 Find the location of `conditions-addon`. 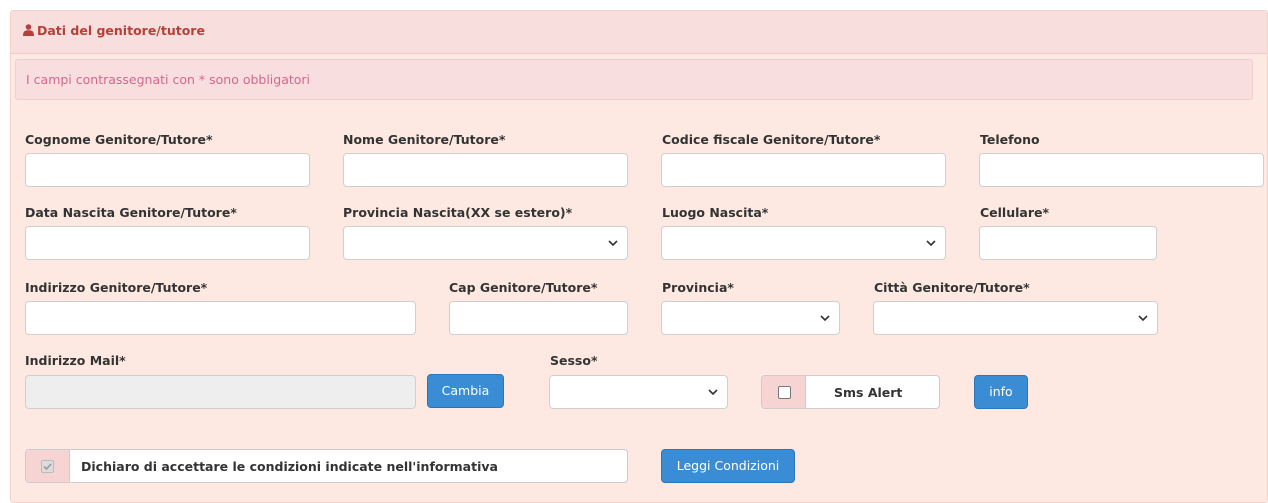

conditions-addon is located at coordinates (48, 466).